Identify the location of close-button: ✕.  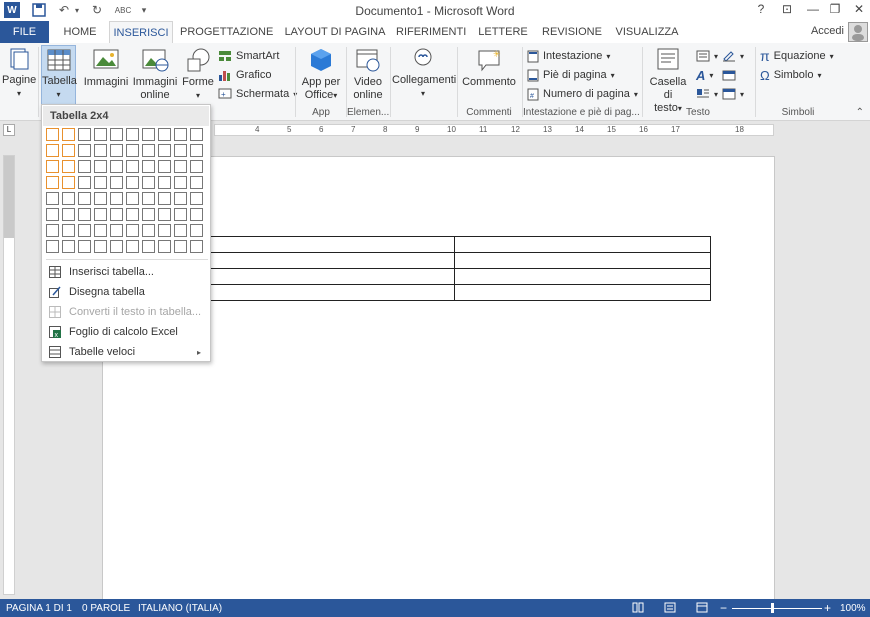
(859, 10).